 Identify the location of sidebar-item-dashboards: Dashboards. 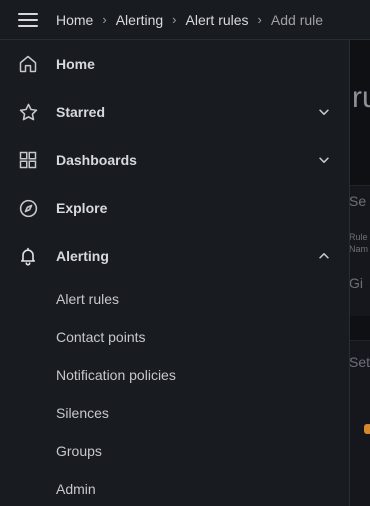
(174, 160).